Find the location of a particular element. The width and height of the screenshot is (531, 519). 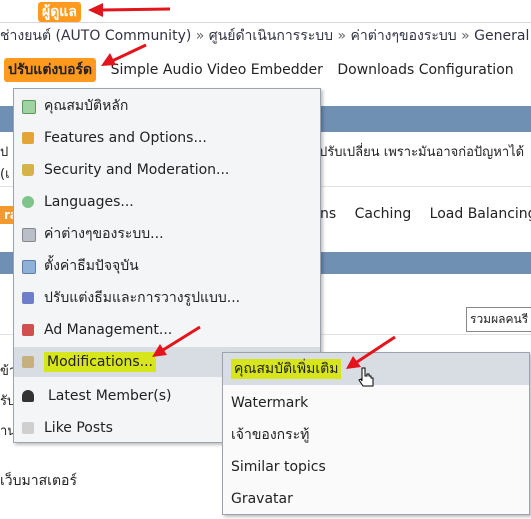

arrow-to-admin-badge is located at coordinates (129, 10).